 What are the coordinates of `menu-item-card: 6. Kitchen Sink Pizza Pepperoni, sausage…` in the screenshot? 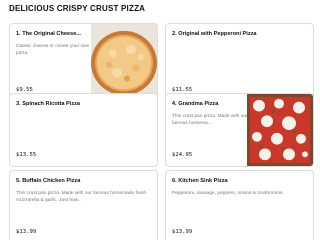 It's located at (239, 205).